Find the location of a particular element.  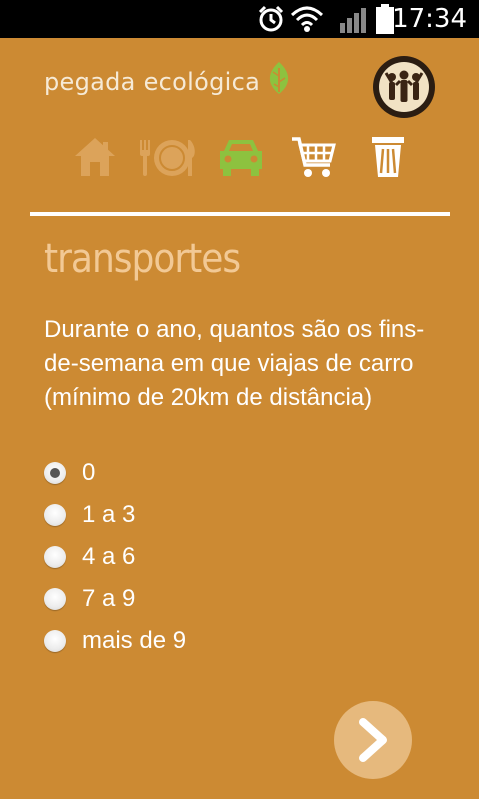

trash-icon is located at coordinates (388, 157).